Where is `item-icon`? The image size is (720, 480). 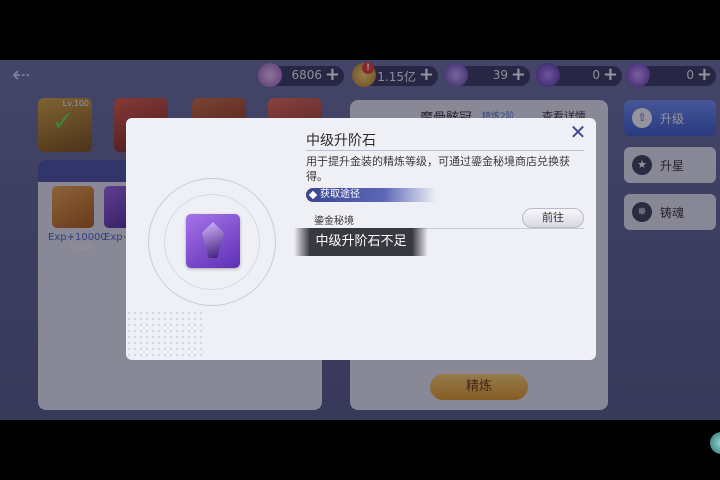
item-icon is located at coordinates (213, 241).